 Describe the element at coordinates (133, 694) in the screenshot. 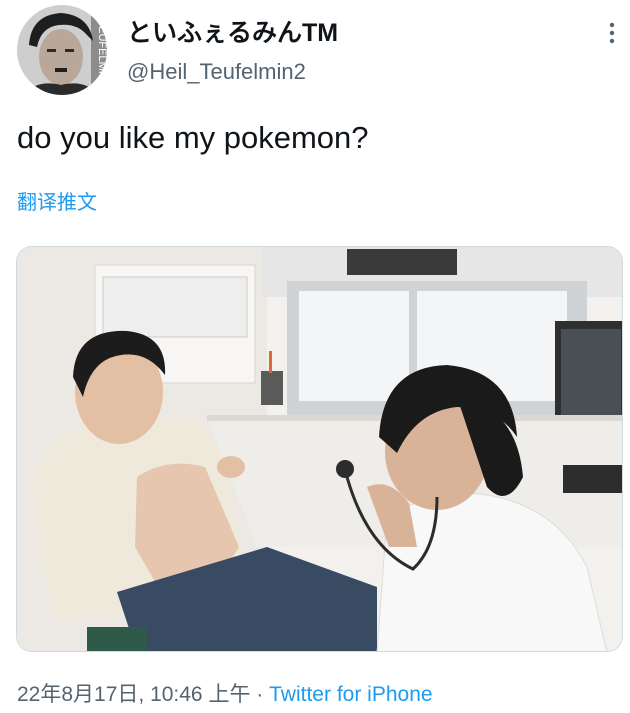

I see `tweet-timestamp: 22年8月17日, 10:46 上午` at that location.